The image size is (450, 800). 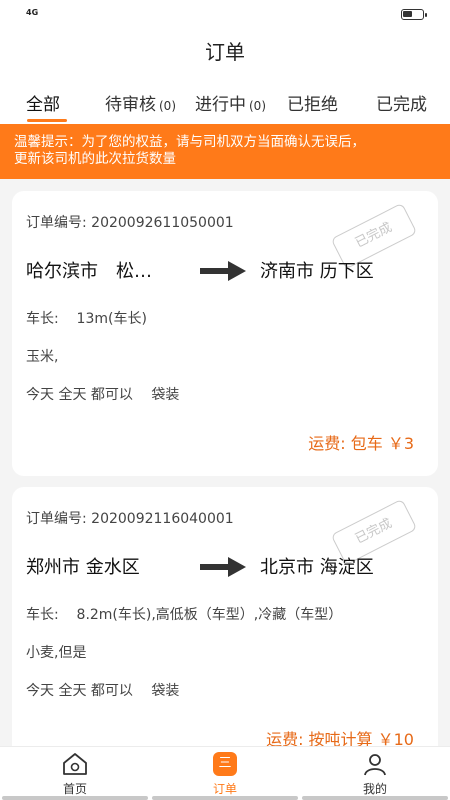 I want to click on nav-orders: 三 订单, so click(x=225, y=774).